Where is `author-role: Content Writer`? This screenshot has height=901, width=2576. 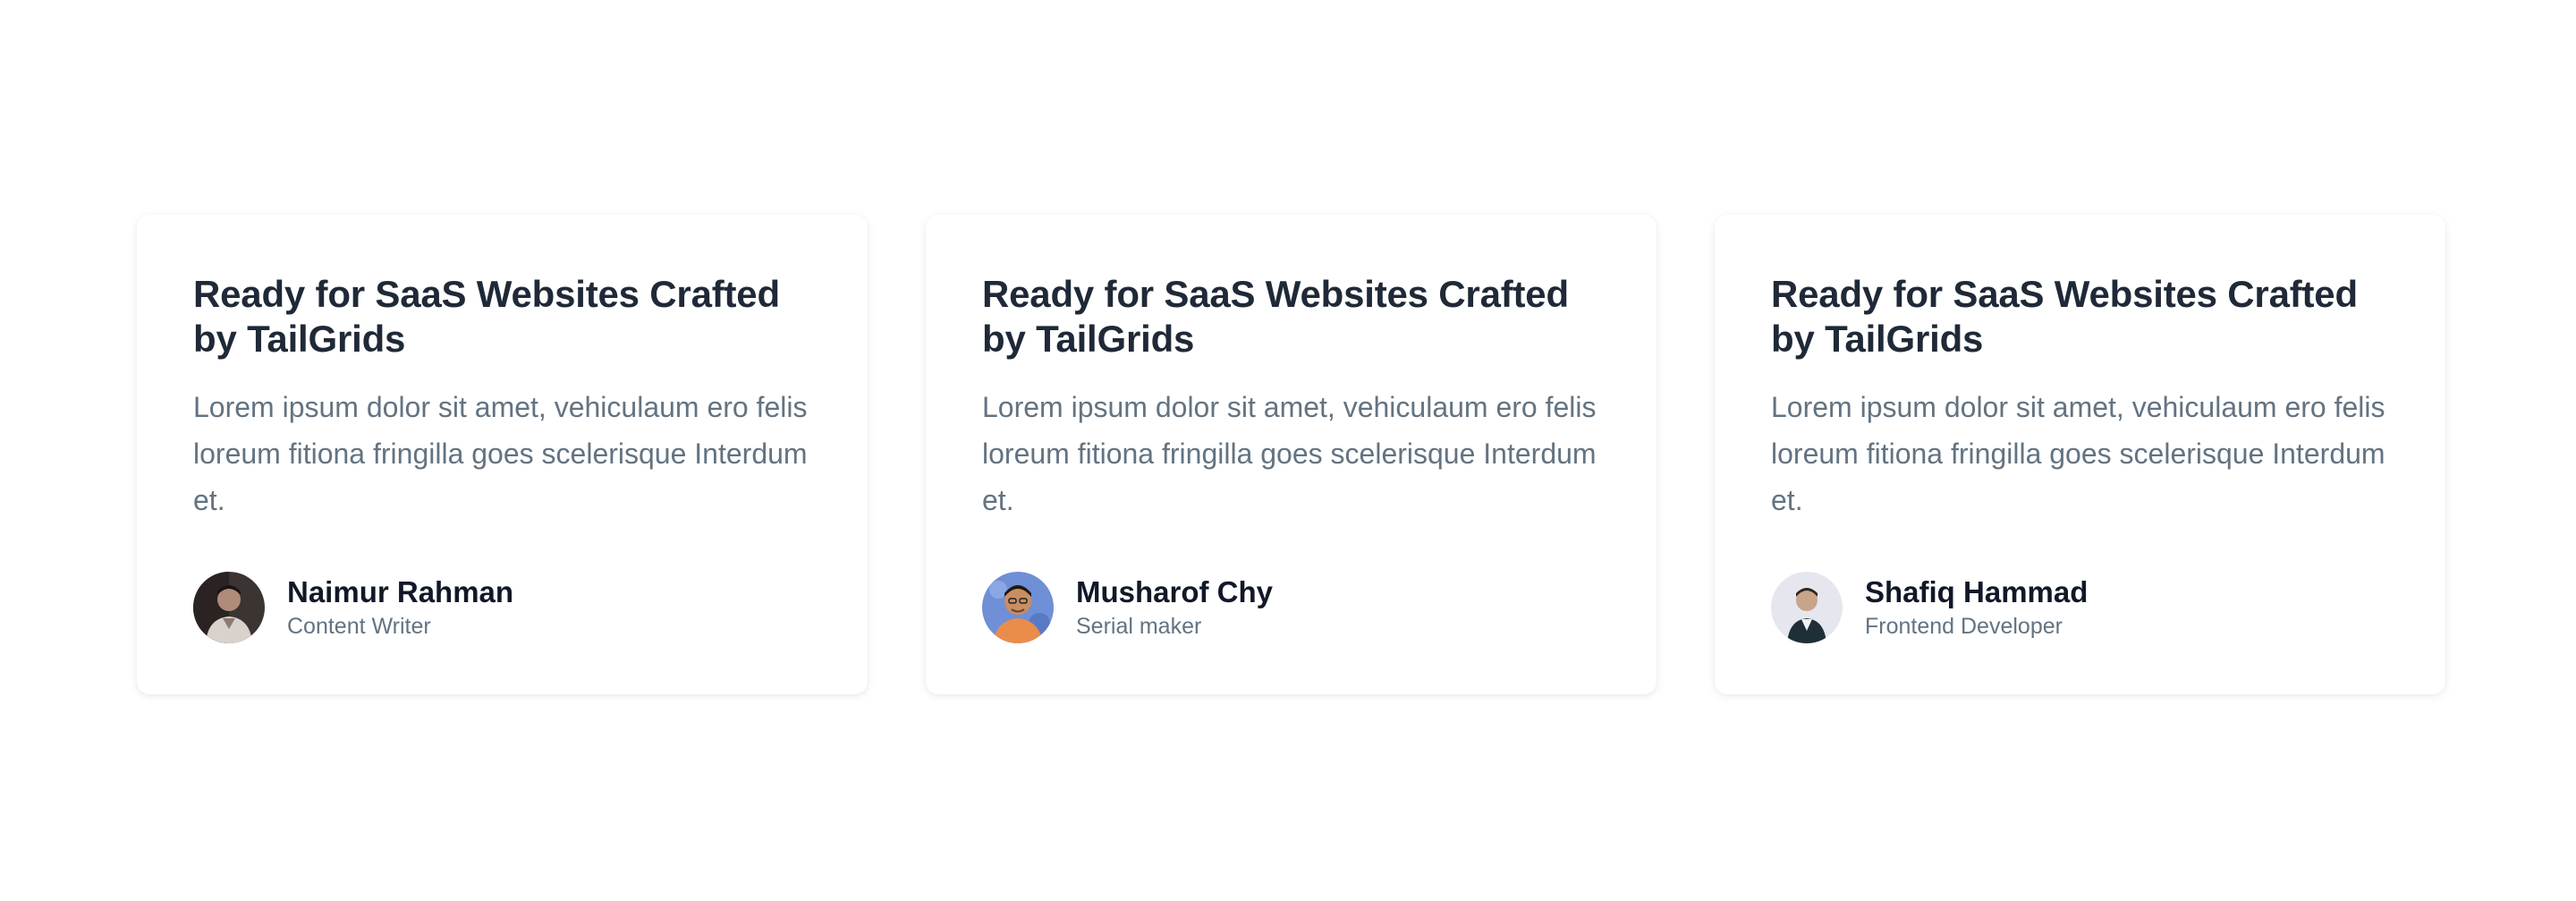
author-role: Content Writer is located at coordinates (359, 626).